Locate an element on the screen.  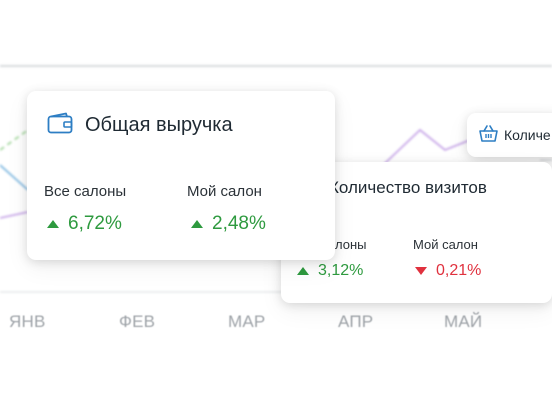
month-label-mar: МАР is located at coordinates (247, 321).